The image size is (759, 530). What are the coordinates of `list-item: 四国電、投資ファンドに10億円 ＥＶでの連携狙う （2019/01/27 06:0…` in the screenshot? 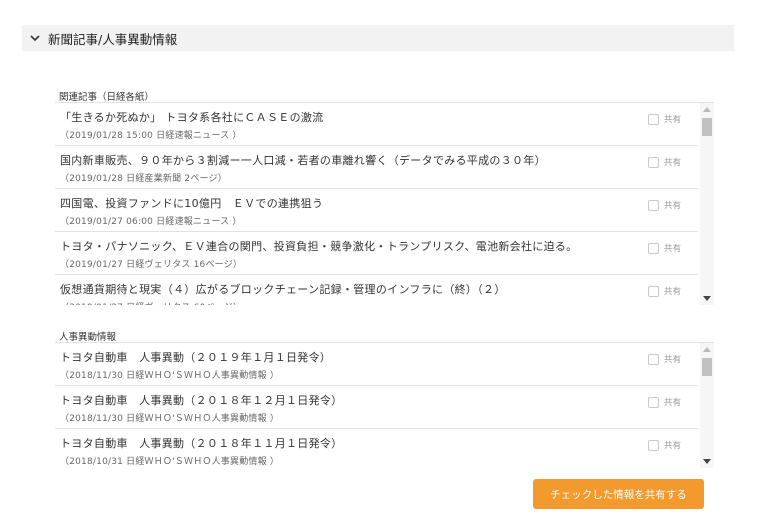 It's located at (376, 210).